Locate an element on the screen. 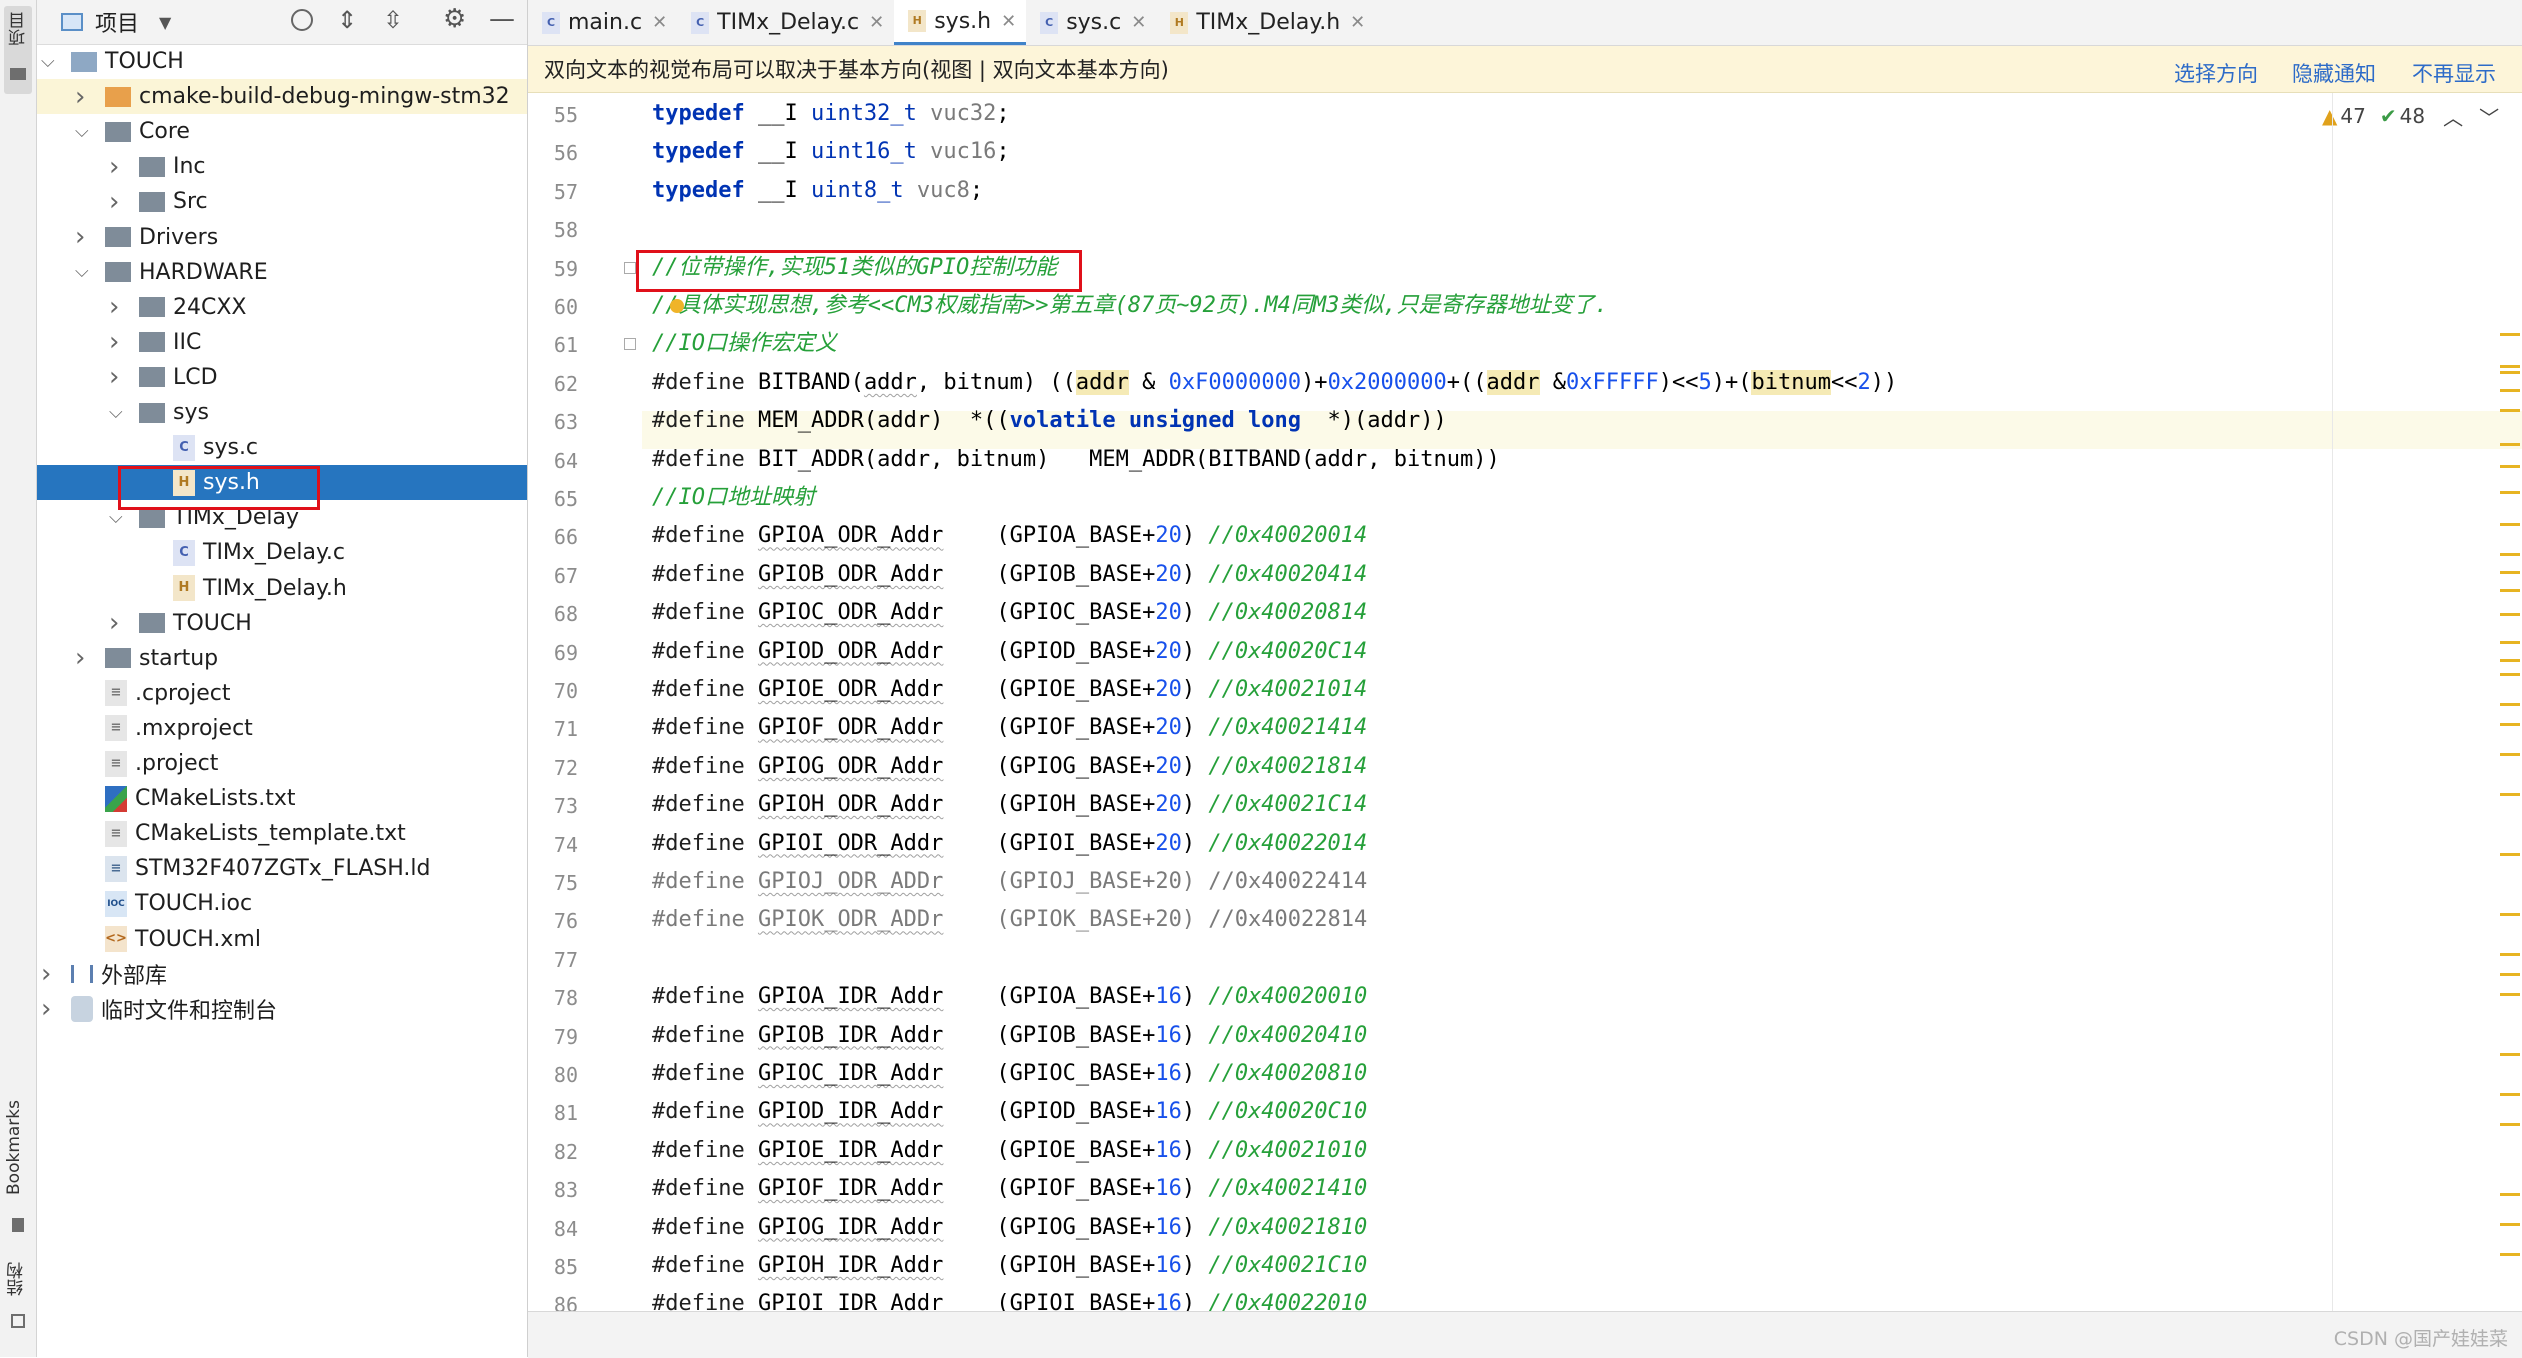  tree-item-label: .mxproject is located at coordinates (194, 728).